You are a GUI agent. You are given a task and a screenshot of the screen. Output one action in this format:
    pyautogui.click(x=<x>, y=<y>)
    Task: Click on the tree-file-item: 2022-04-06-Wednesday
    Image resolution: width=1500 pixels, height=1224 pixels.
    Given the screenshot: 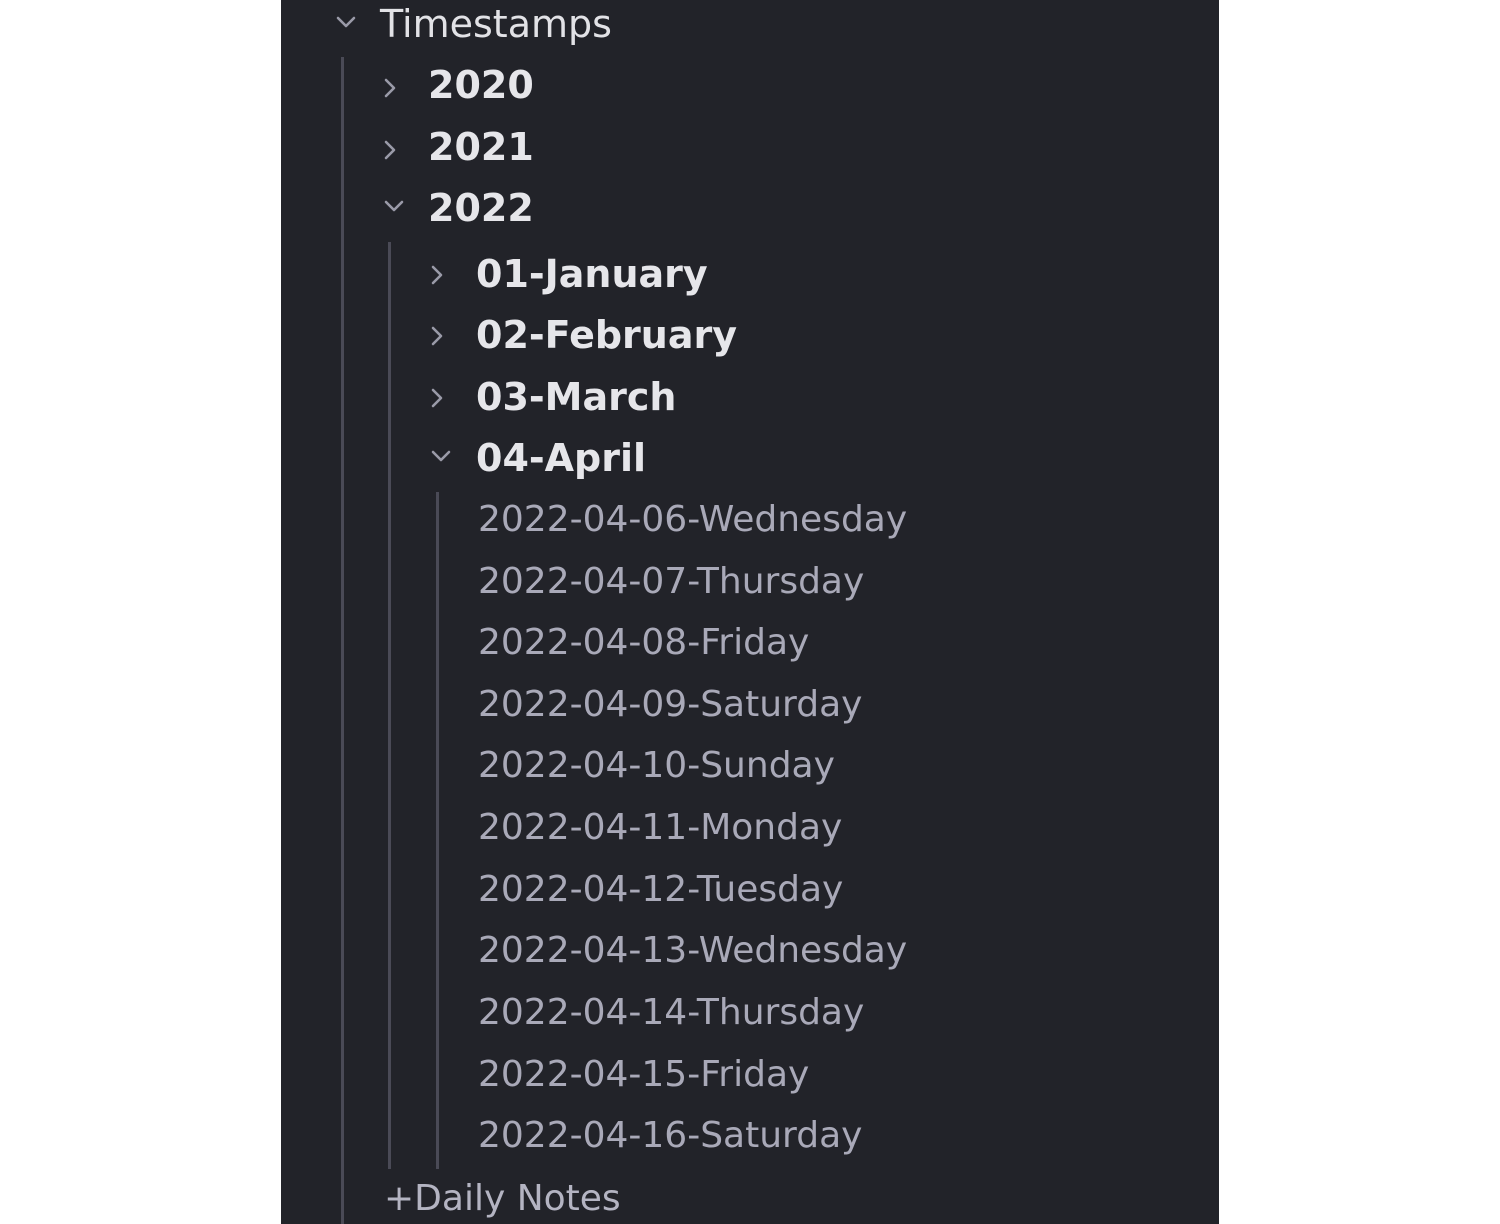 What is the action you would take?
    pyautogui.click(x=750, y=526)
    